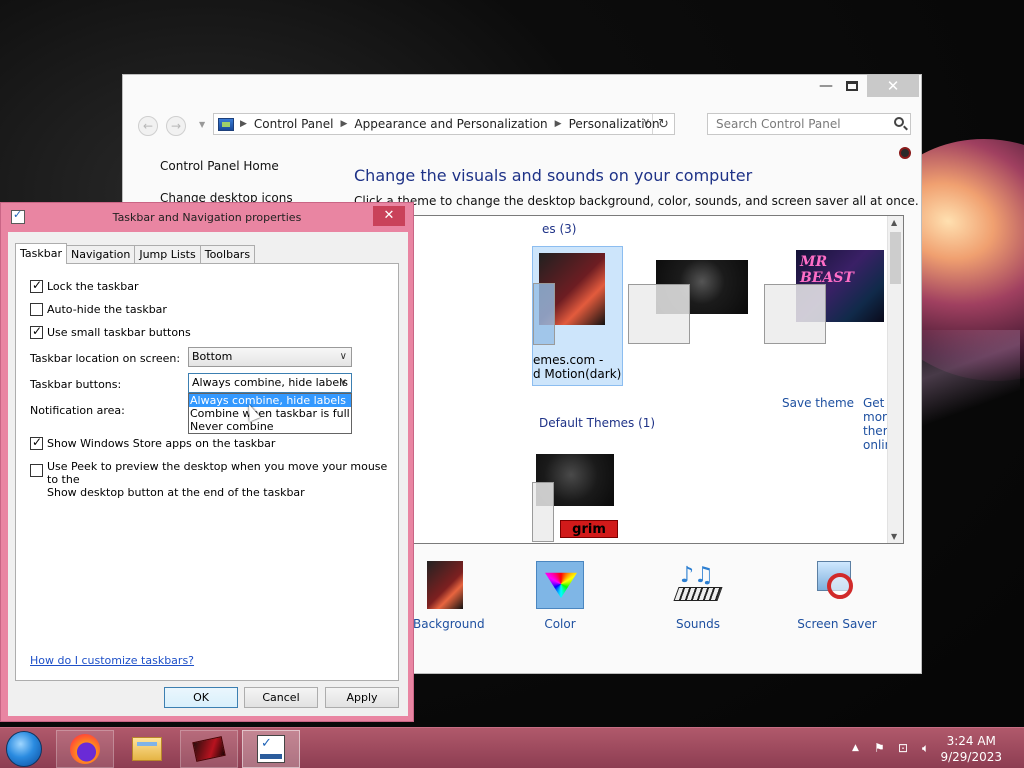 This screenshot has height=768, width=1024. What do you see at coordinates (589, 529) in the screenshot?
I see `grim-logo: grim` at bounding box center [589, 529].